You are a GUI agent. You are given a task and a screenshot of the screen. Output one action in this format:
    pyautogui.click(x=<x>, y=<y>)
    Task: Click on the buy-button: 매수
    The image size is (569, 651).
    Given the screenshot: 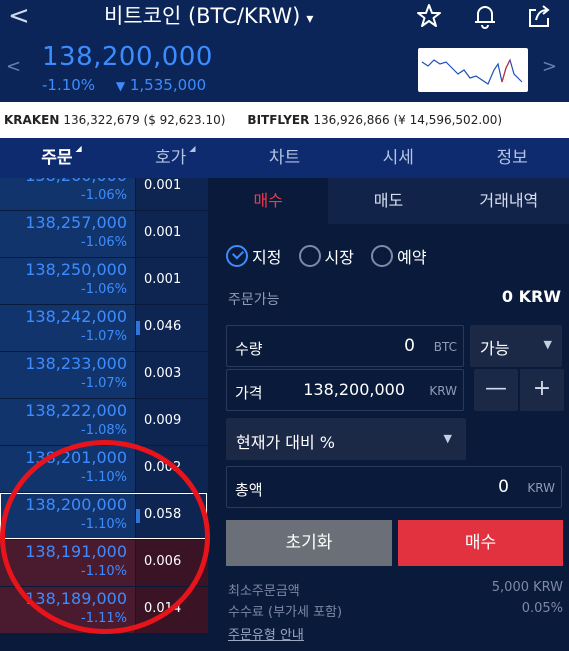 What is the action you would take?
    pyautogui.click(x=480, y=543)
    